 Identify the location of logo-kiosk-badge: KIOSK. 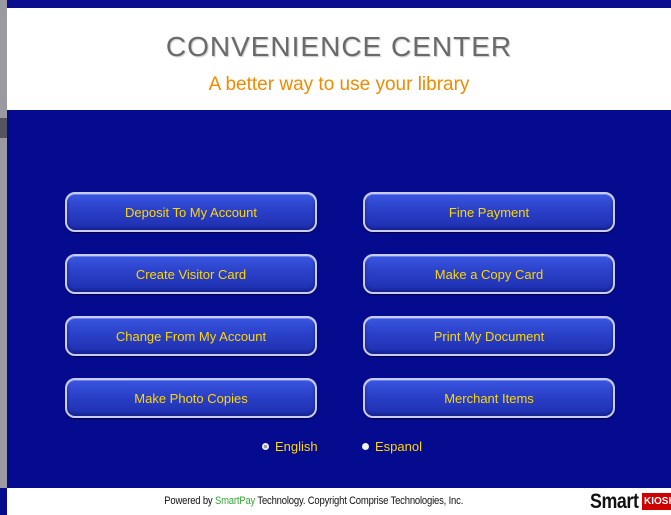
(656, 501).